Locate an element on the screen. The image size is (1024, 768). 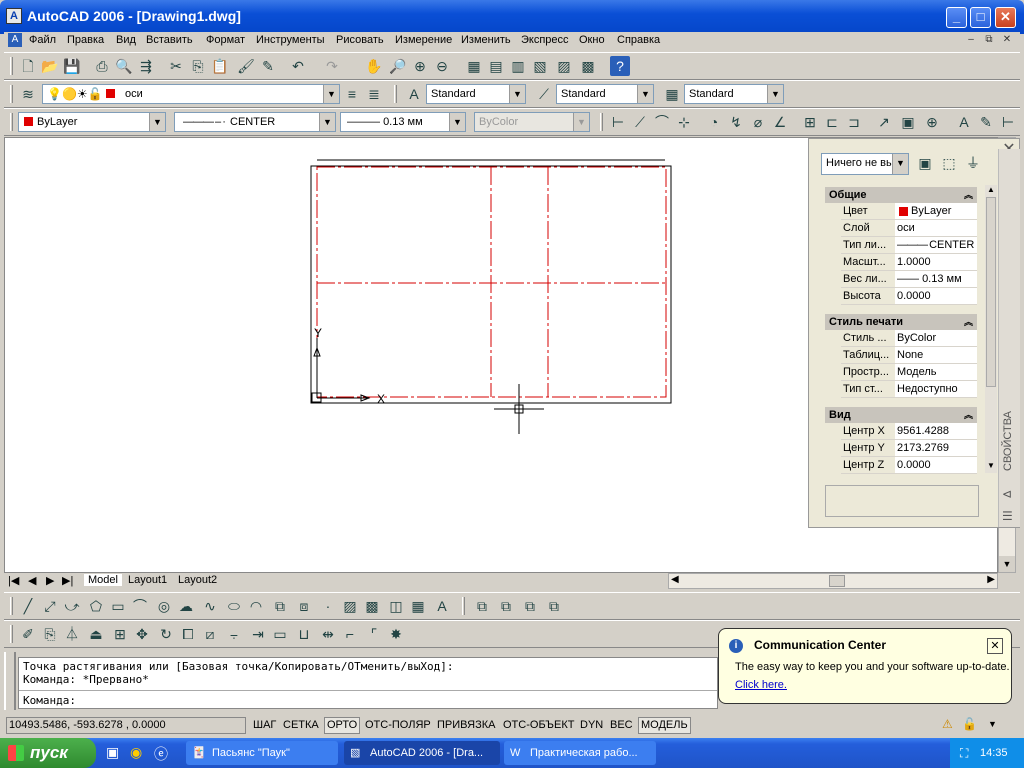
cut-icon: ✂ is located at coordinates (176, 66).